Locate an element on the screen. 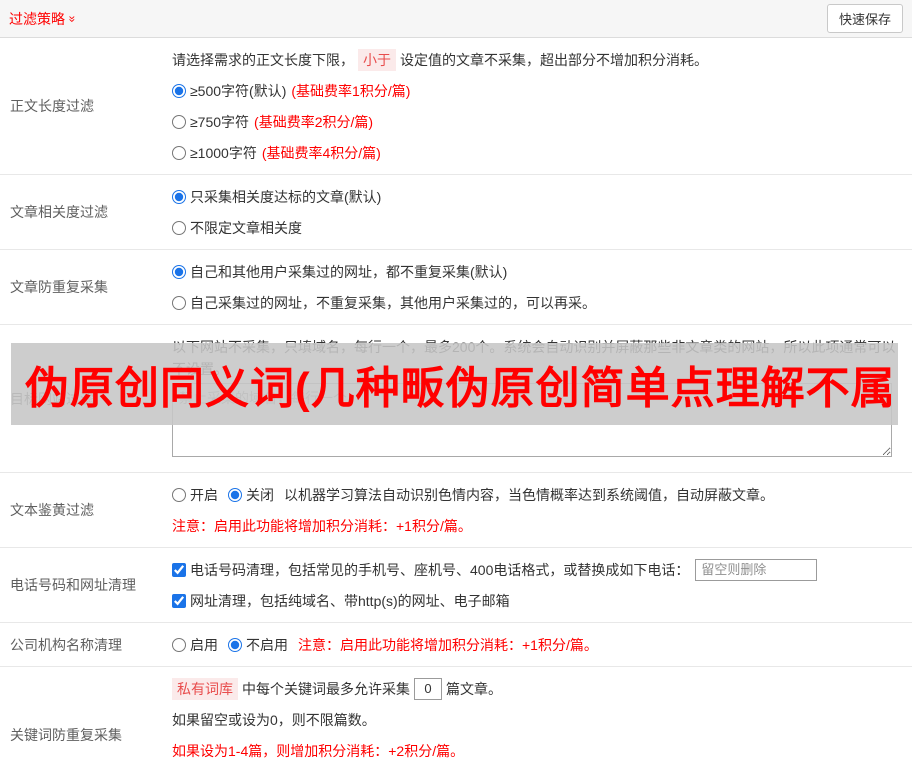  keyword-limit-suffix: 篇文章。 is located at coordinates (474, 688).